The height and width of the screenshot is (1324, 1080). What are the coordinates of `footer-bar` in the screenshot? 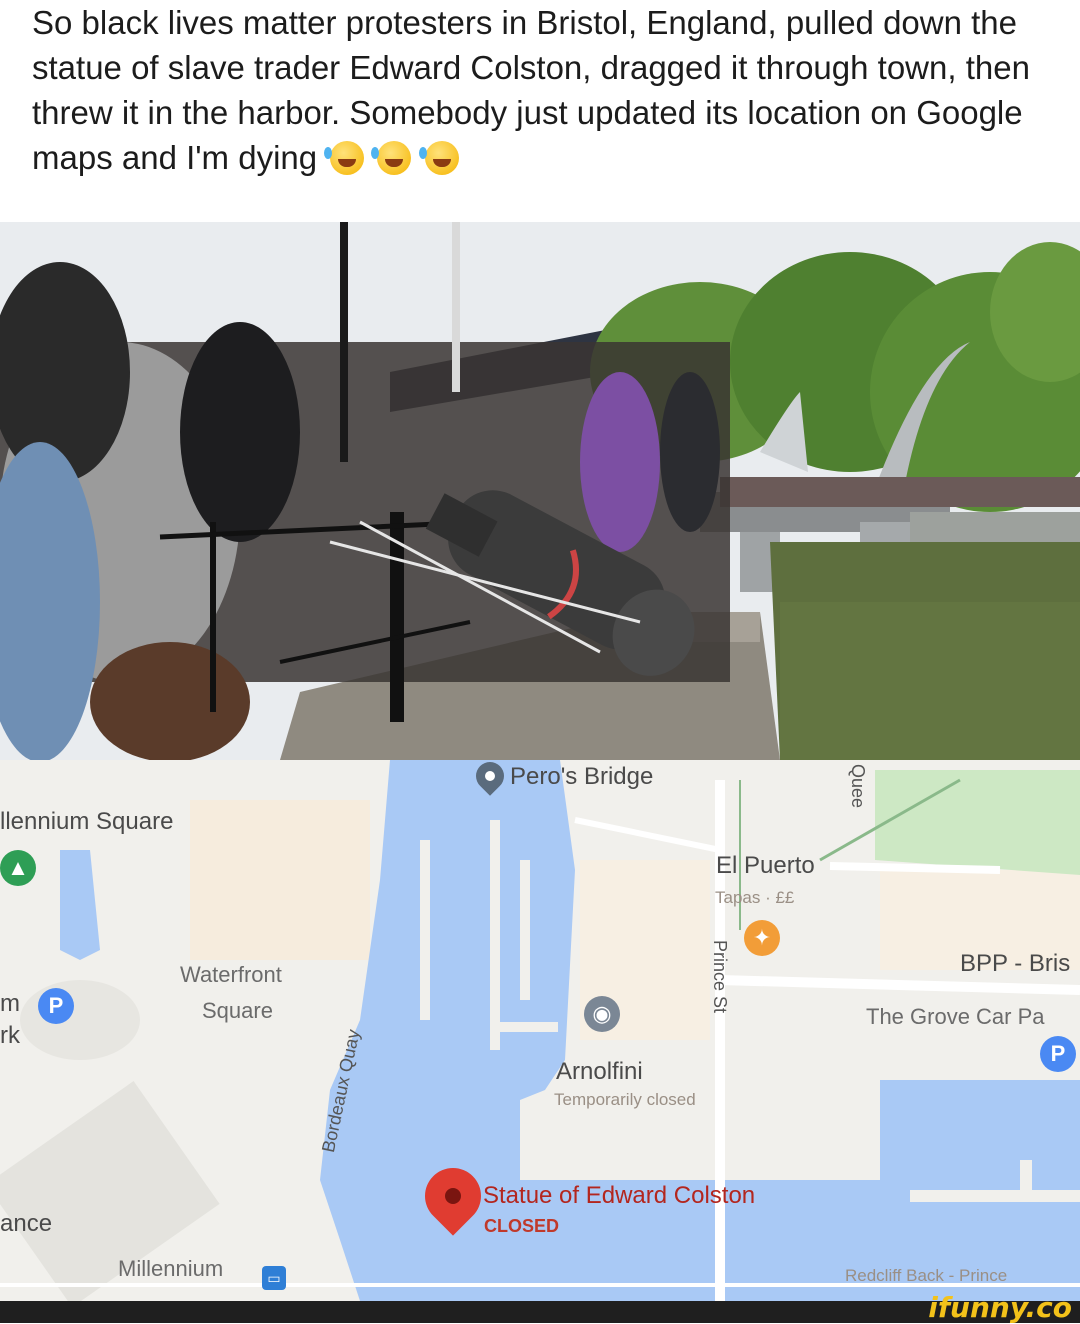 It's located at (540, 1312).